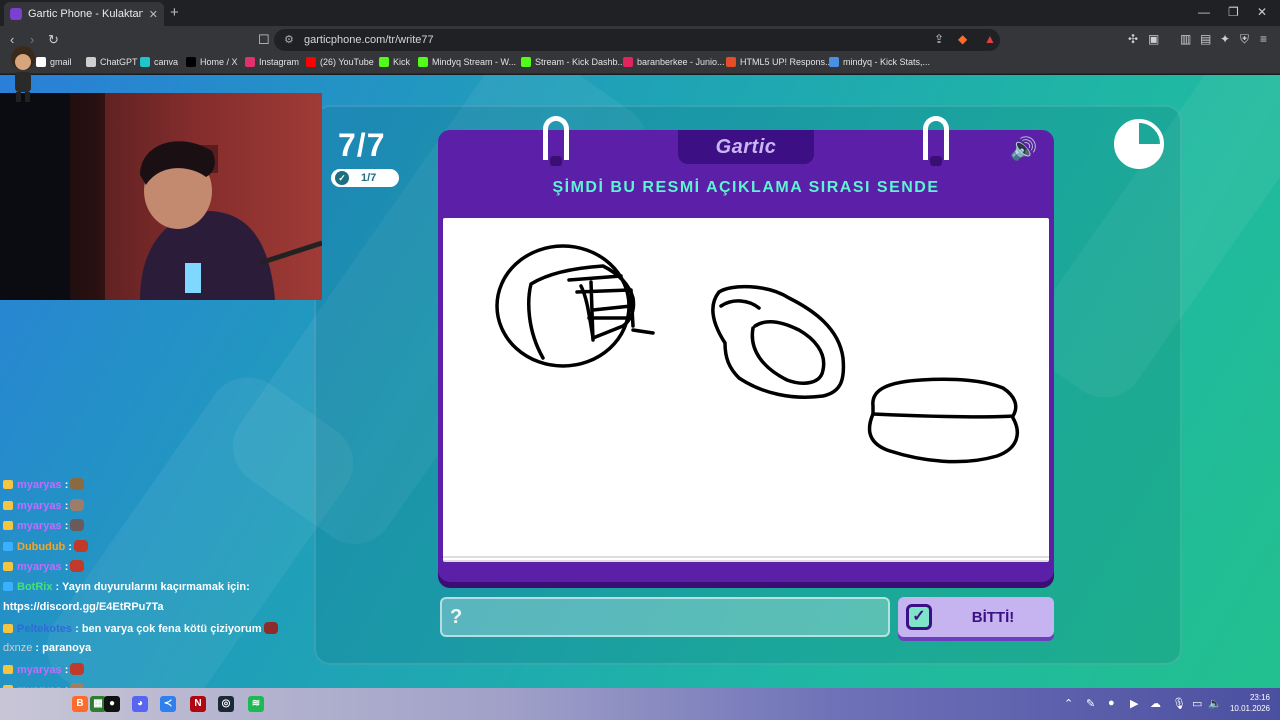 This screenshot has width=1280, height=720. I want to click on share-icon: ⇪, so click(939, 39).